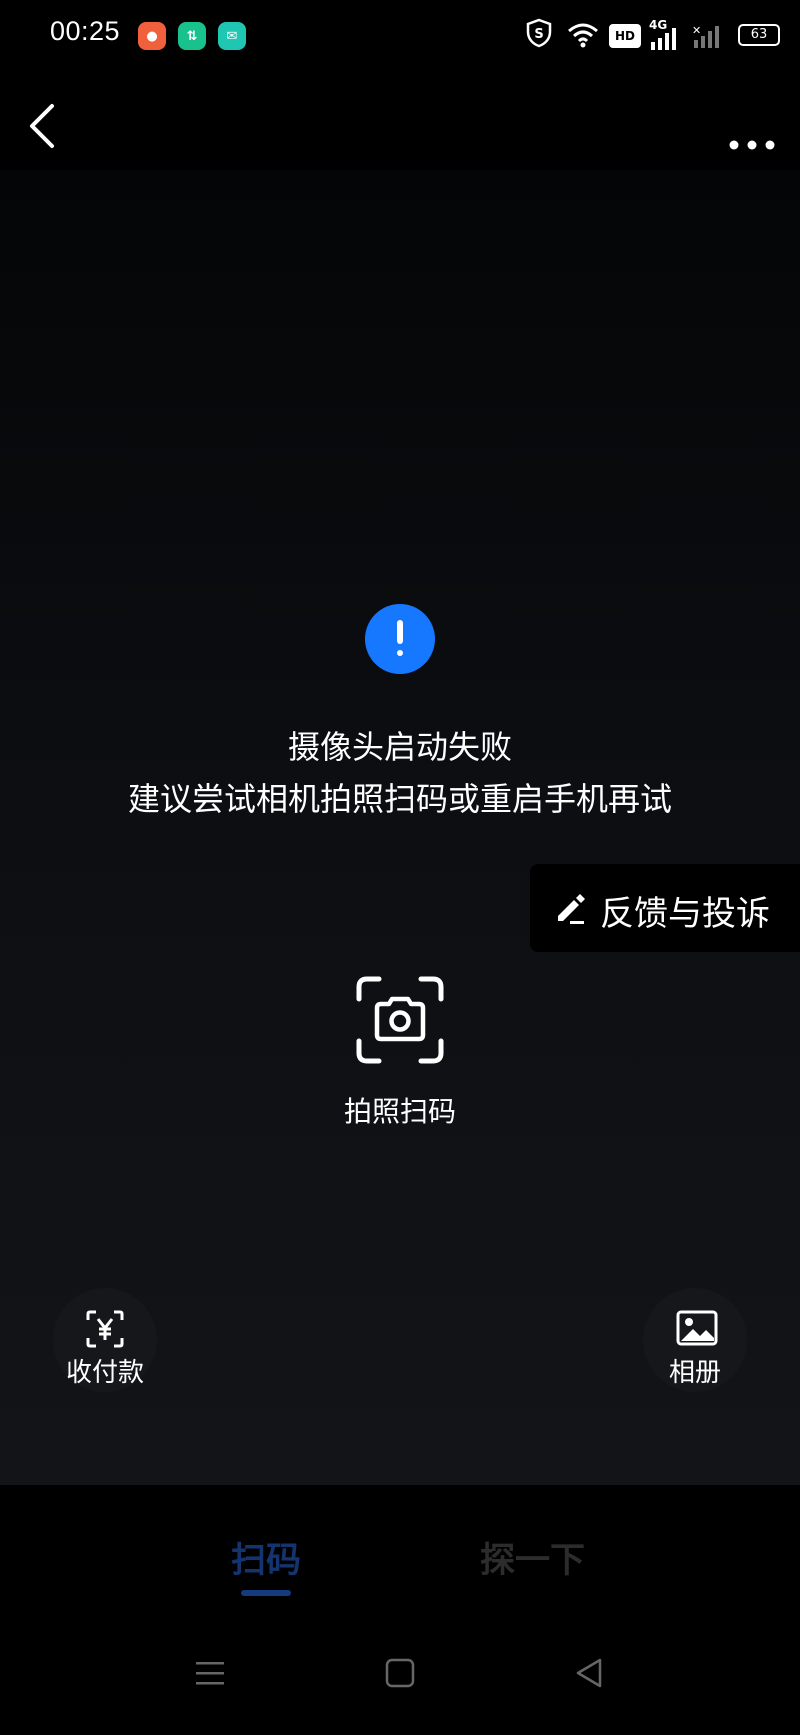  Describe the element at coordinates (400, 125) in the screenshot. I see `top-bar` at that location.